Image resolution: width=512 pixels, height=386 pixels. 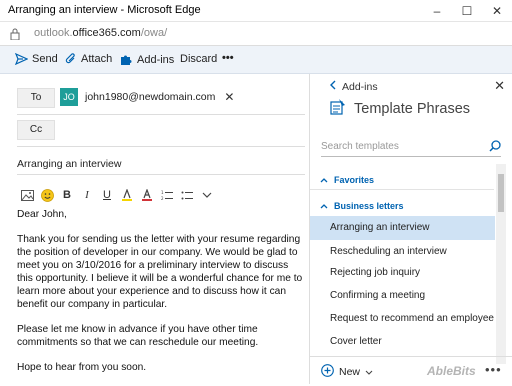 I want to click on cc-button: Cc, so click(x=36, y=130).